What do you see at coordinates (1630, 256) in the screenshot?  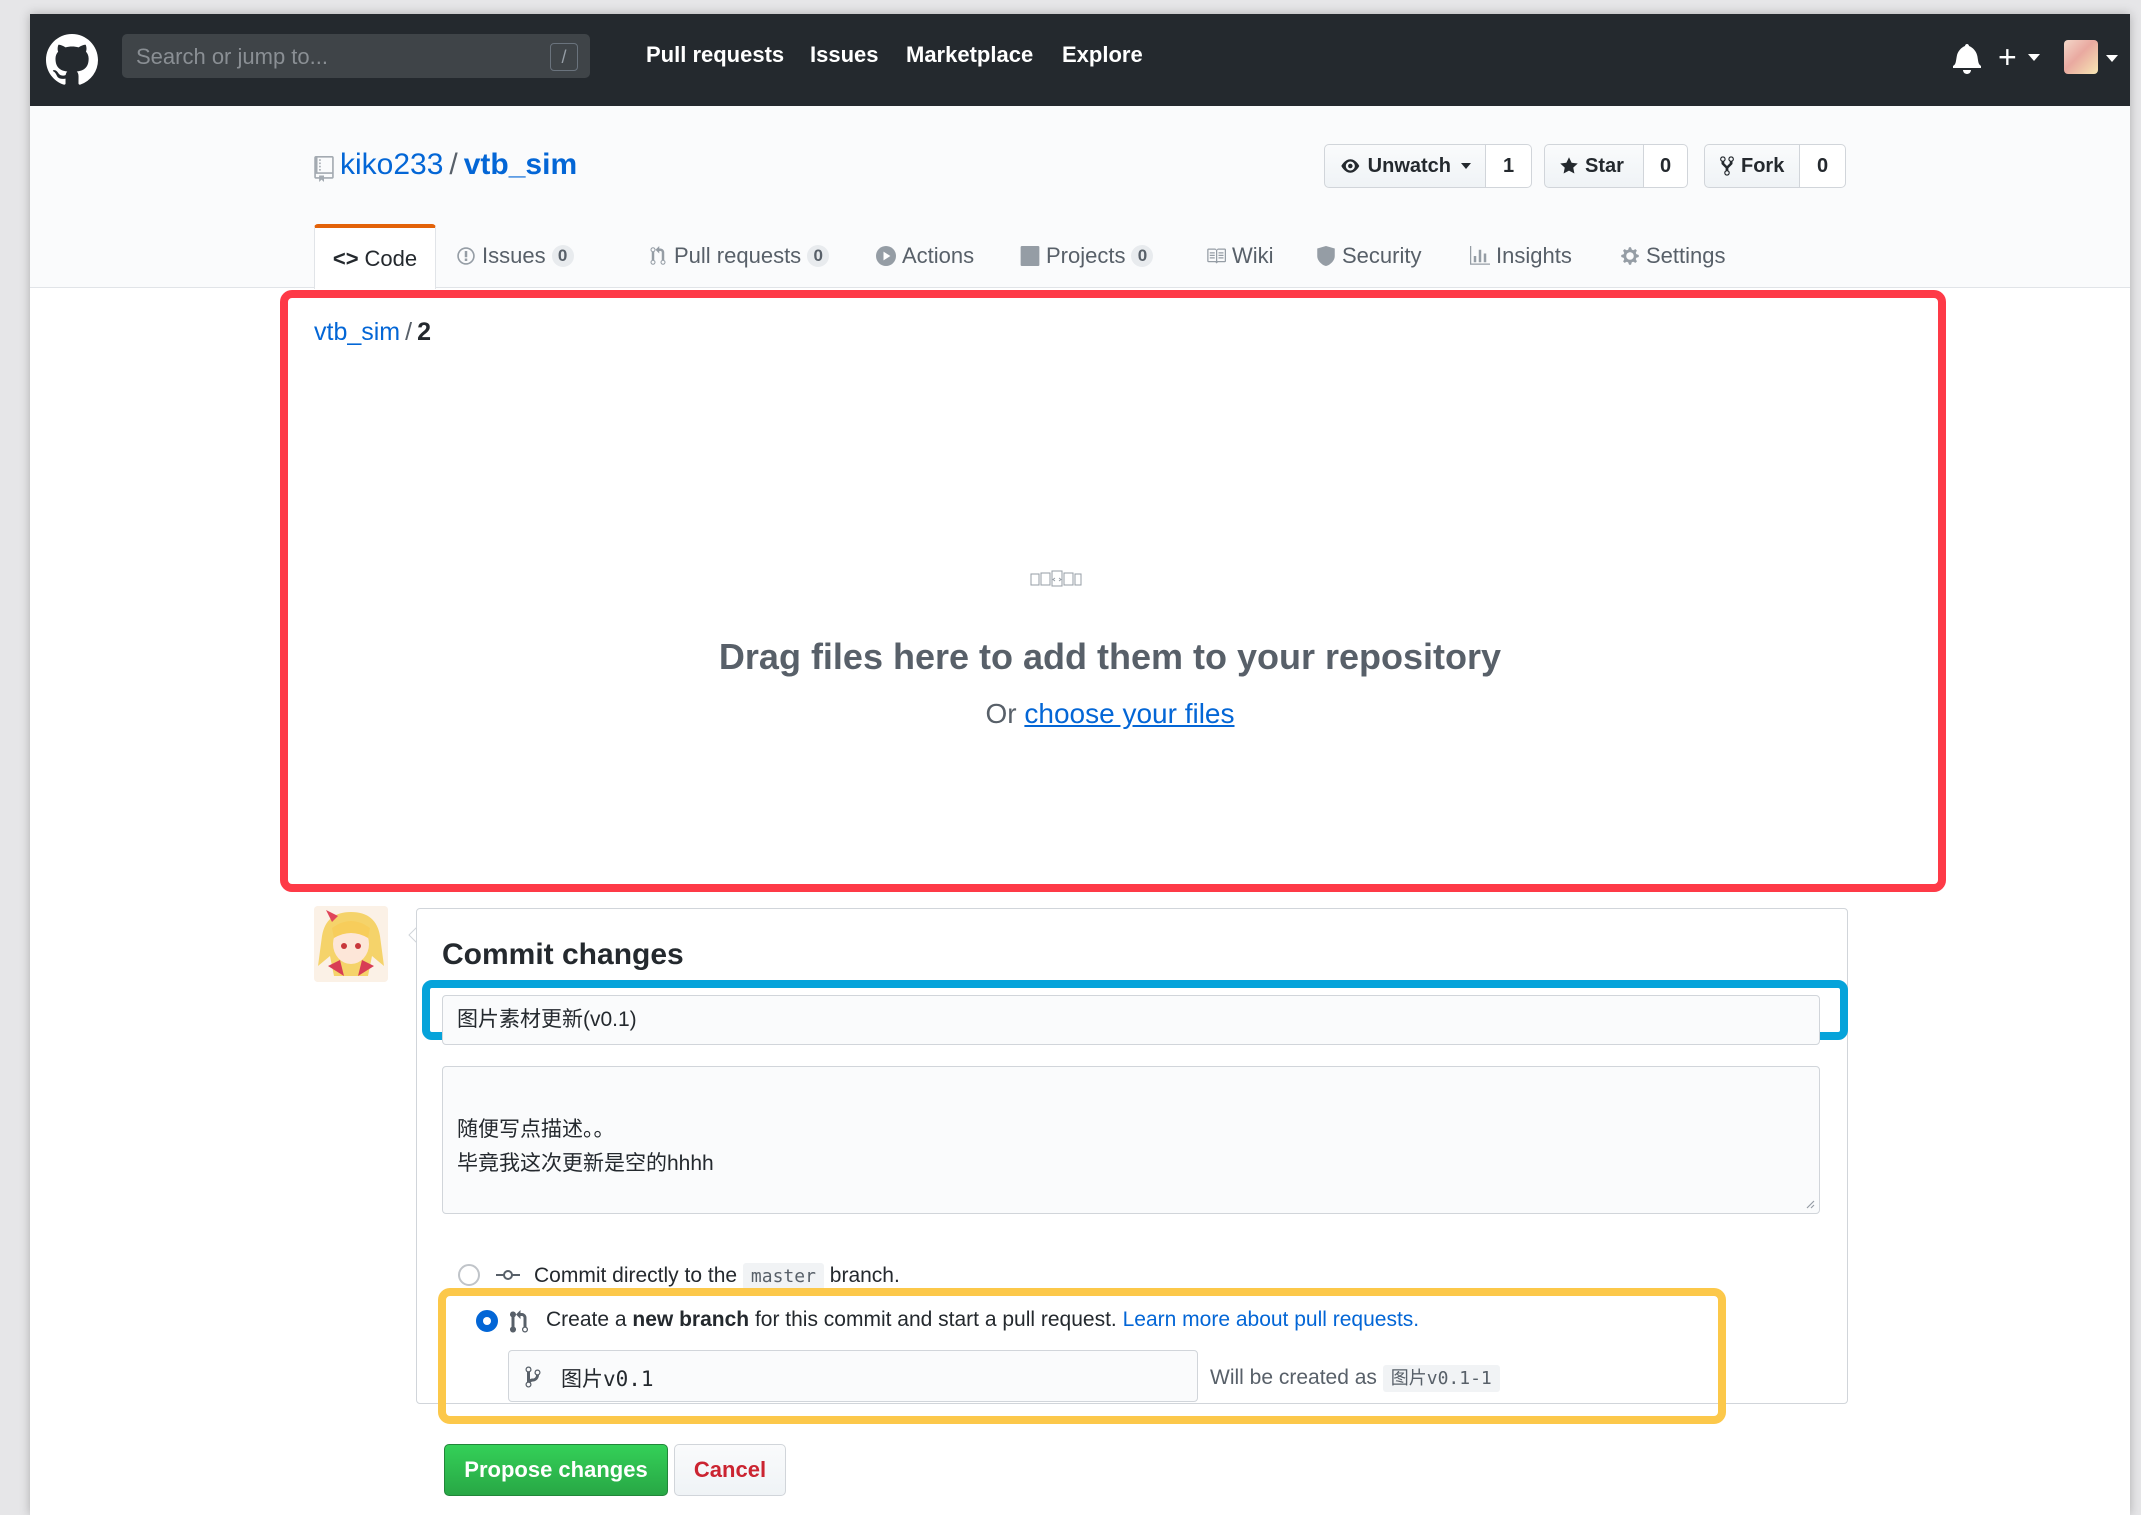 I see `gear-icon` at bounding box center [1630, 256].